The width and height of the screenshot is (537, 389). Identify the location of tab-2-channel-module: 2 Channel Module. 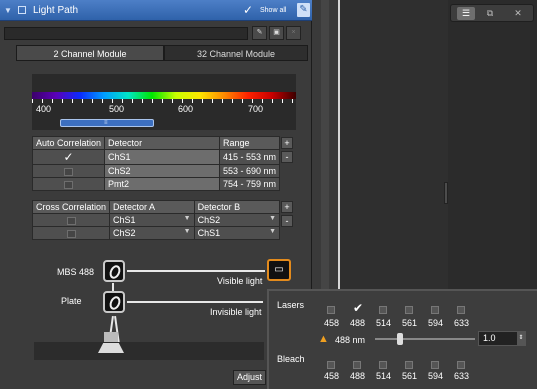
(90, 53).